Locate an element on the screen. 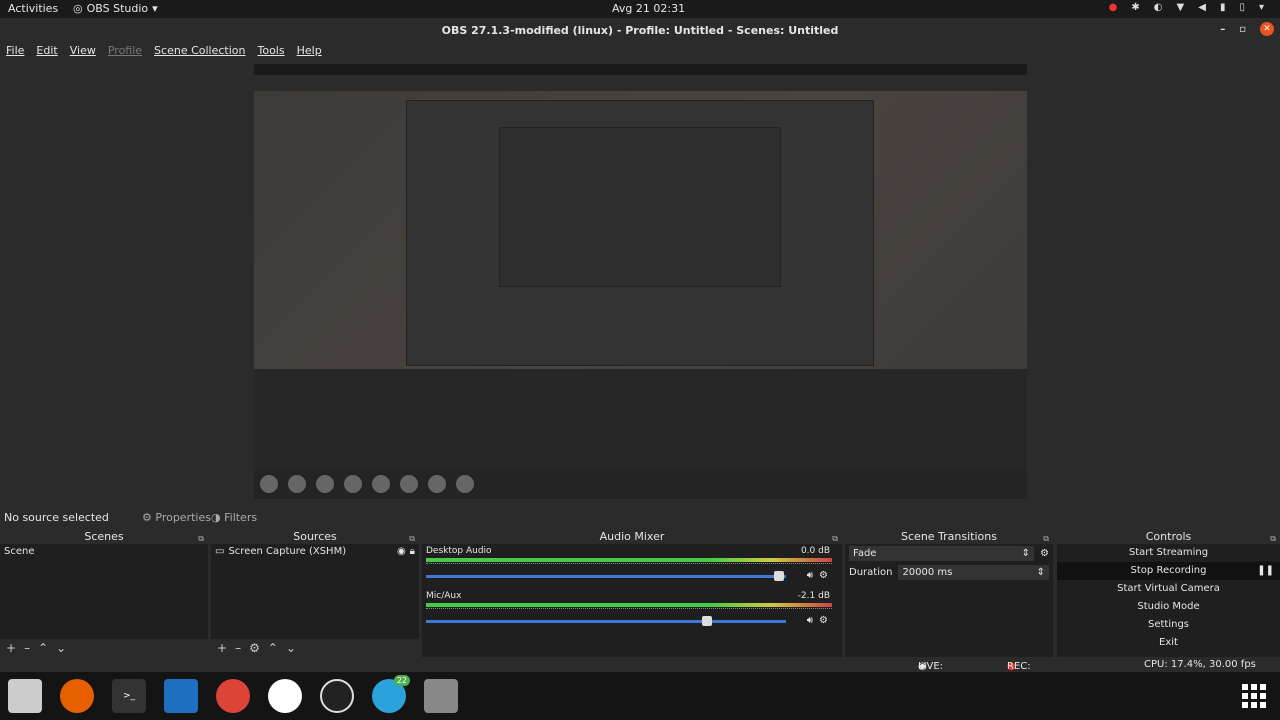 The height and width of the screenshot is (720, 1280). terminal-icon: >_ is located at coordinates (129, 696).